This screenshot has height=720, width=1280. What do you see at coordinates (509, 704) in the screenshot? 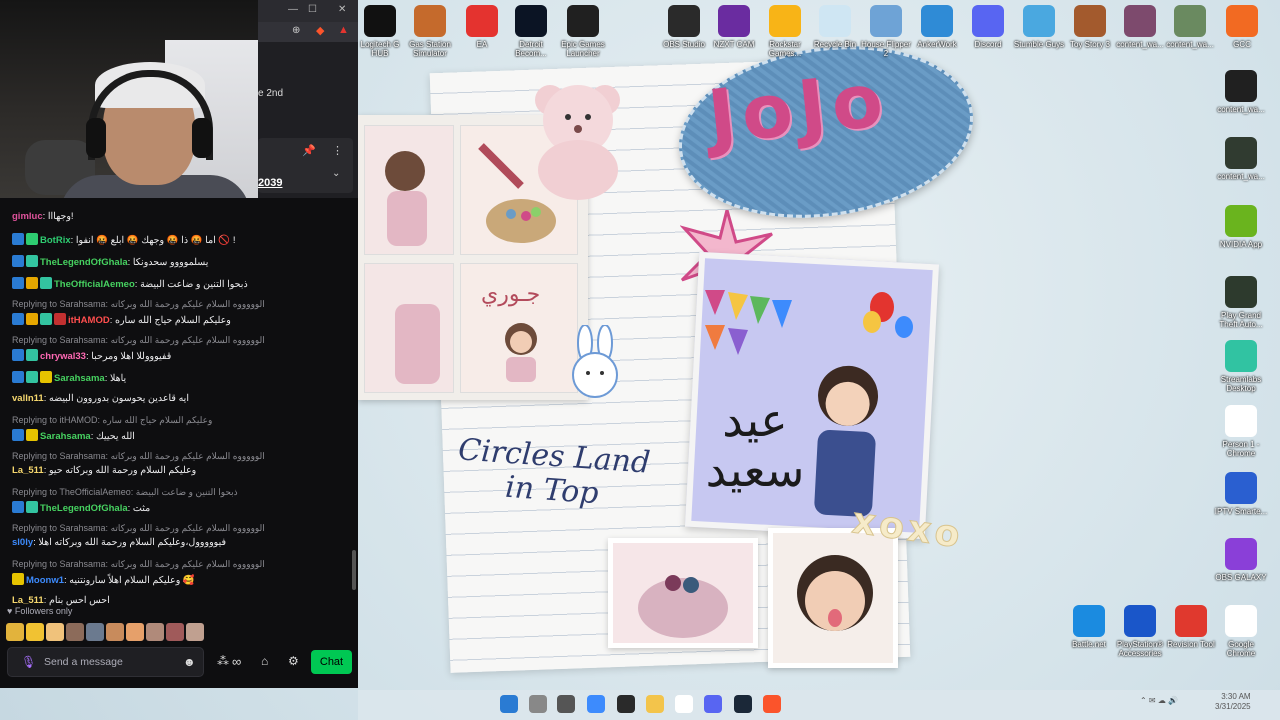
I see `windows-start-icon` at bounding box center [509, 704].